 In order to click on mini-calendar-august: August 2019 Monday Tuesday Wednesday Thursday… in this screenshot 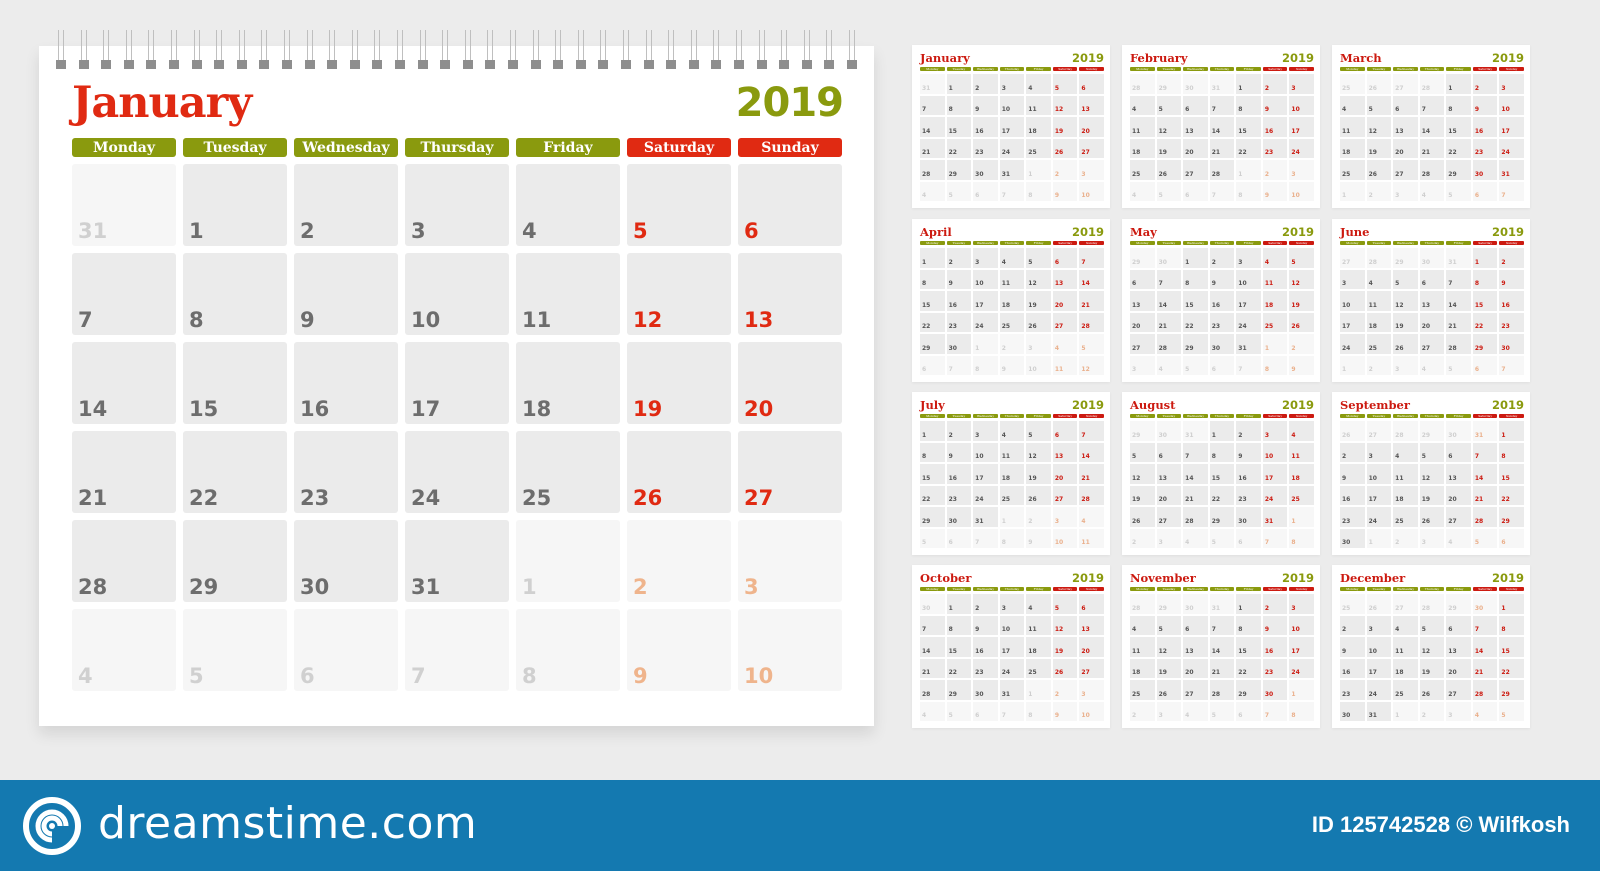, I will do `click(1221, 473)`.